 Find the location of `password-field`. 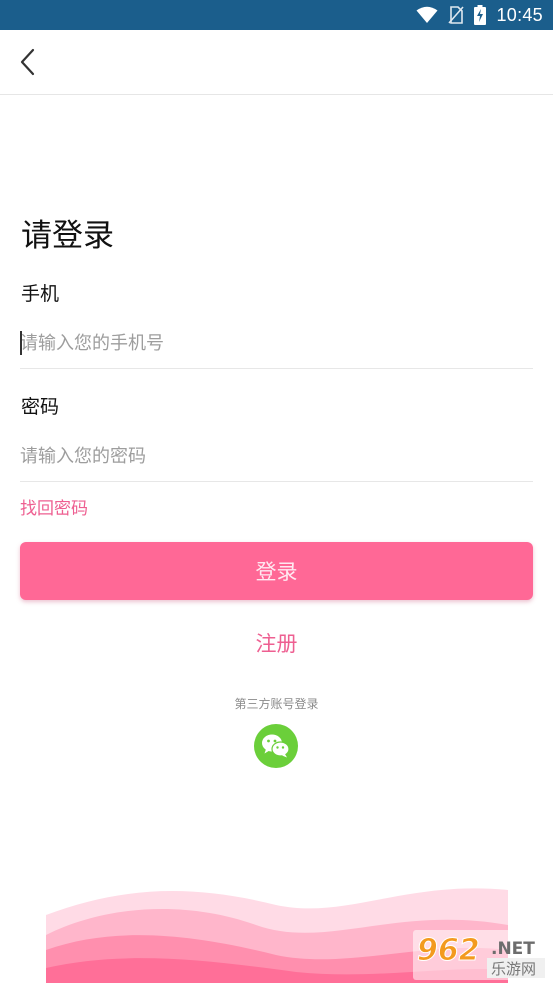

password-field is located at coordinates (276, 456).